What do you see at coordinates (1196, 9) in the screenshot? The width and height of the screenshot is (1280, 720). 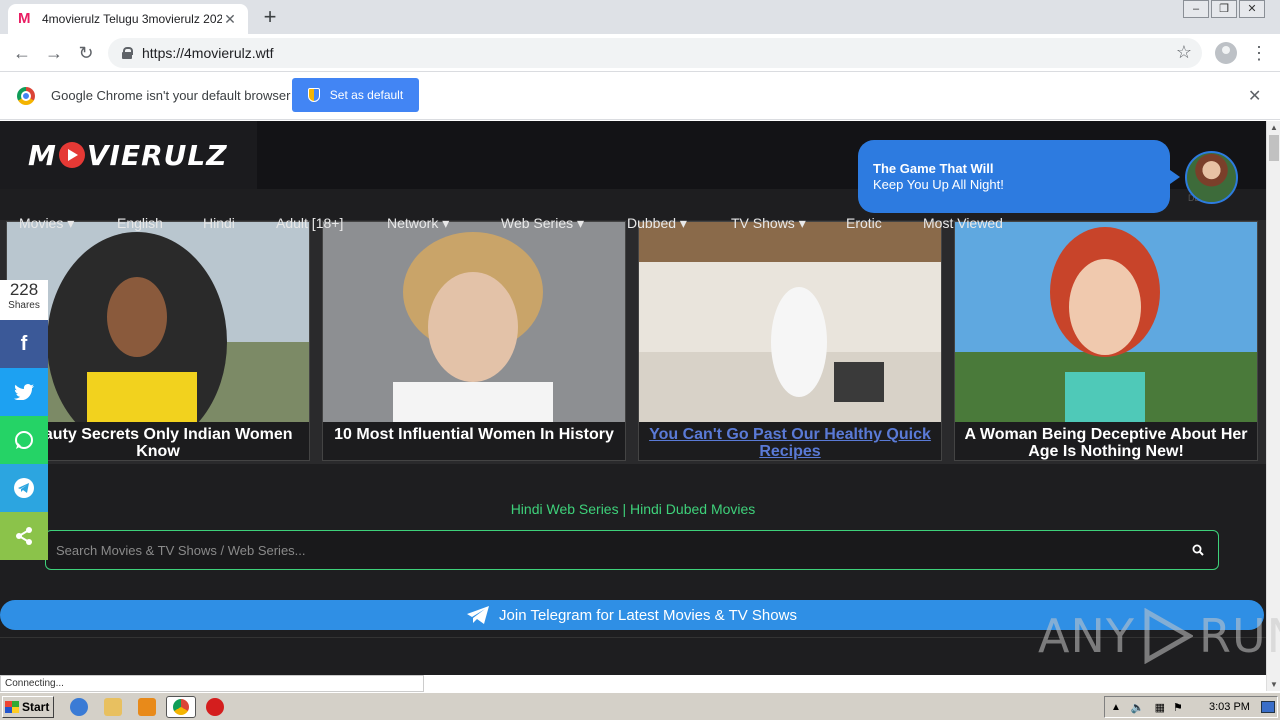 I see `minimize-button: –` at bounding box center [1196, 9].